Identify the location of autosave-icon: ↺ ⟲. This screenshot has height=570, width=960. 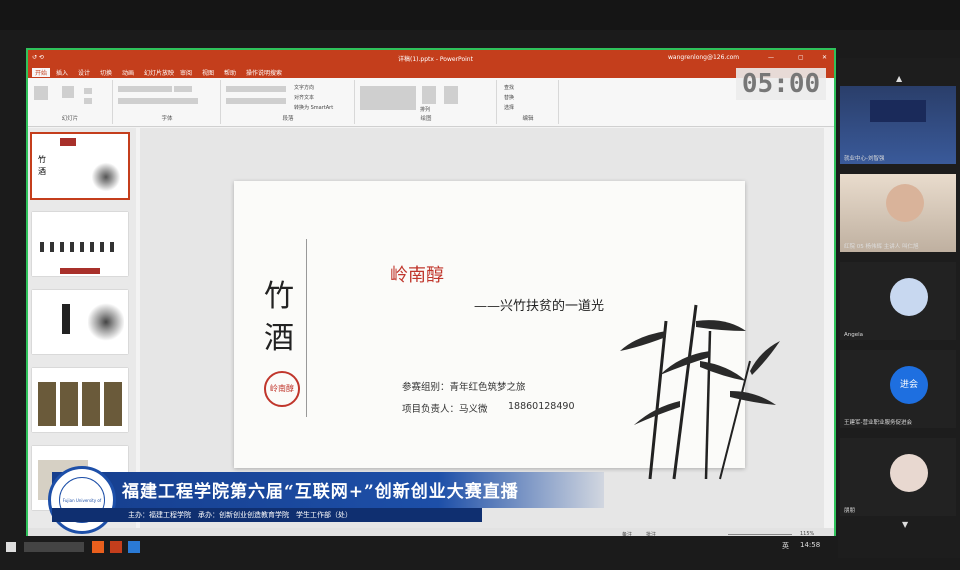
(38, 57).